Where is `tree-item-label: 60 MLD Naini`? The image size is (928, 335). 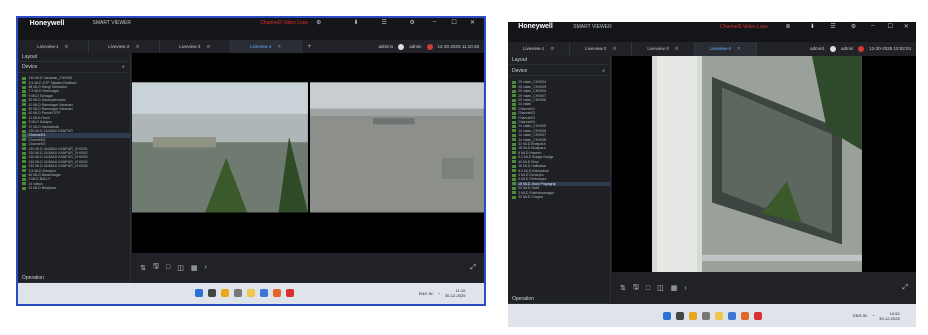
tree-item-label: 60 MLD Naini is located at coordinates (529, 188).